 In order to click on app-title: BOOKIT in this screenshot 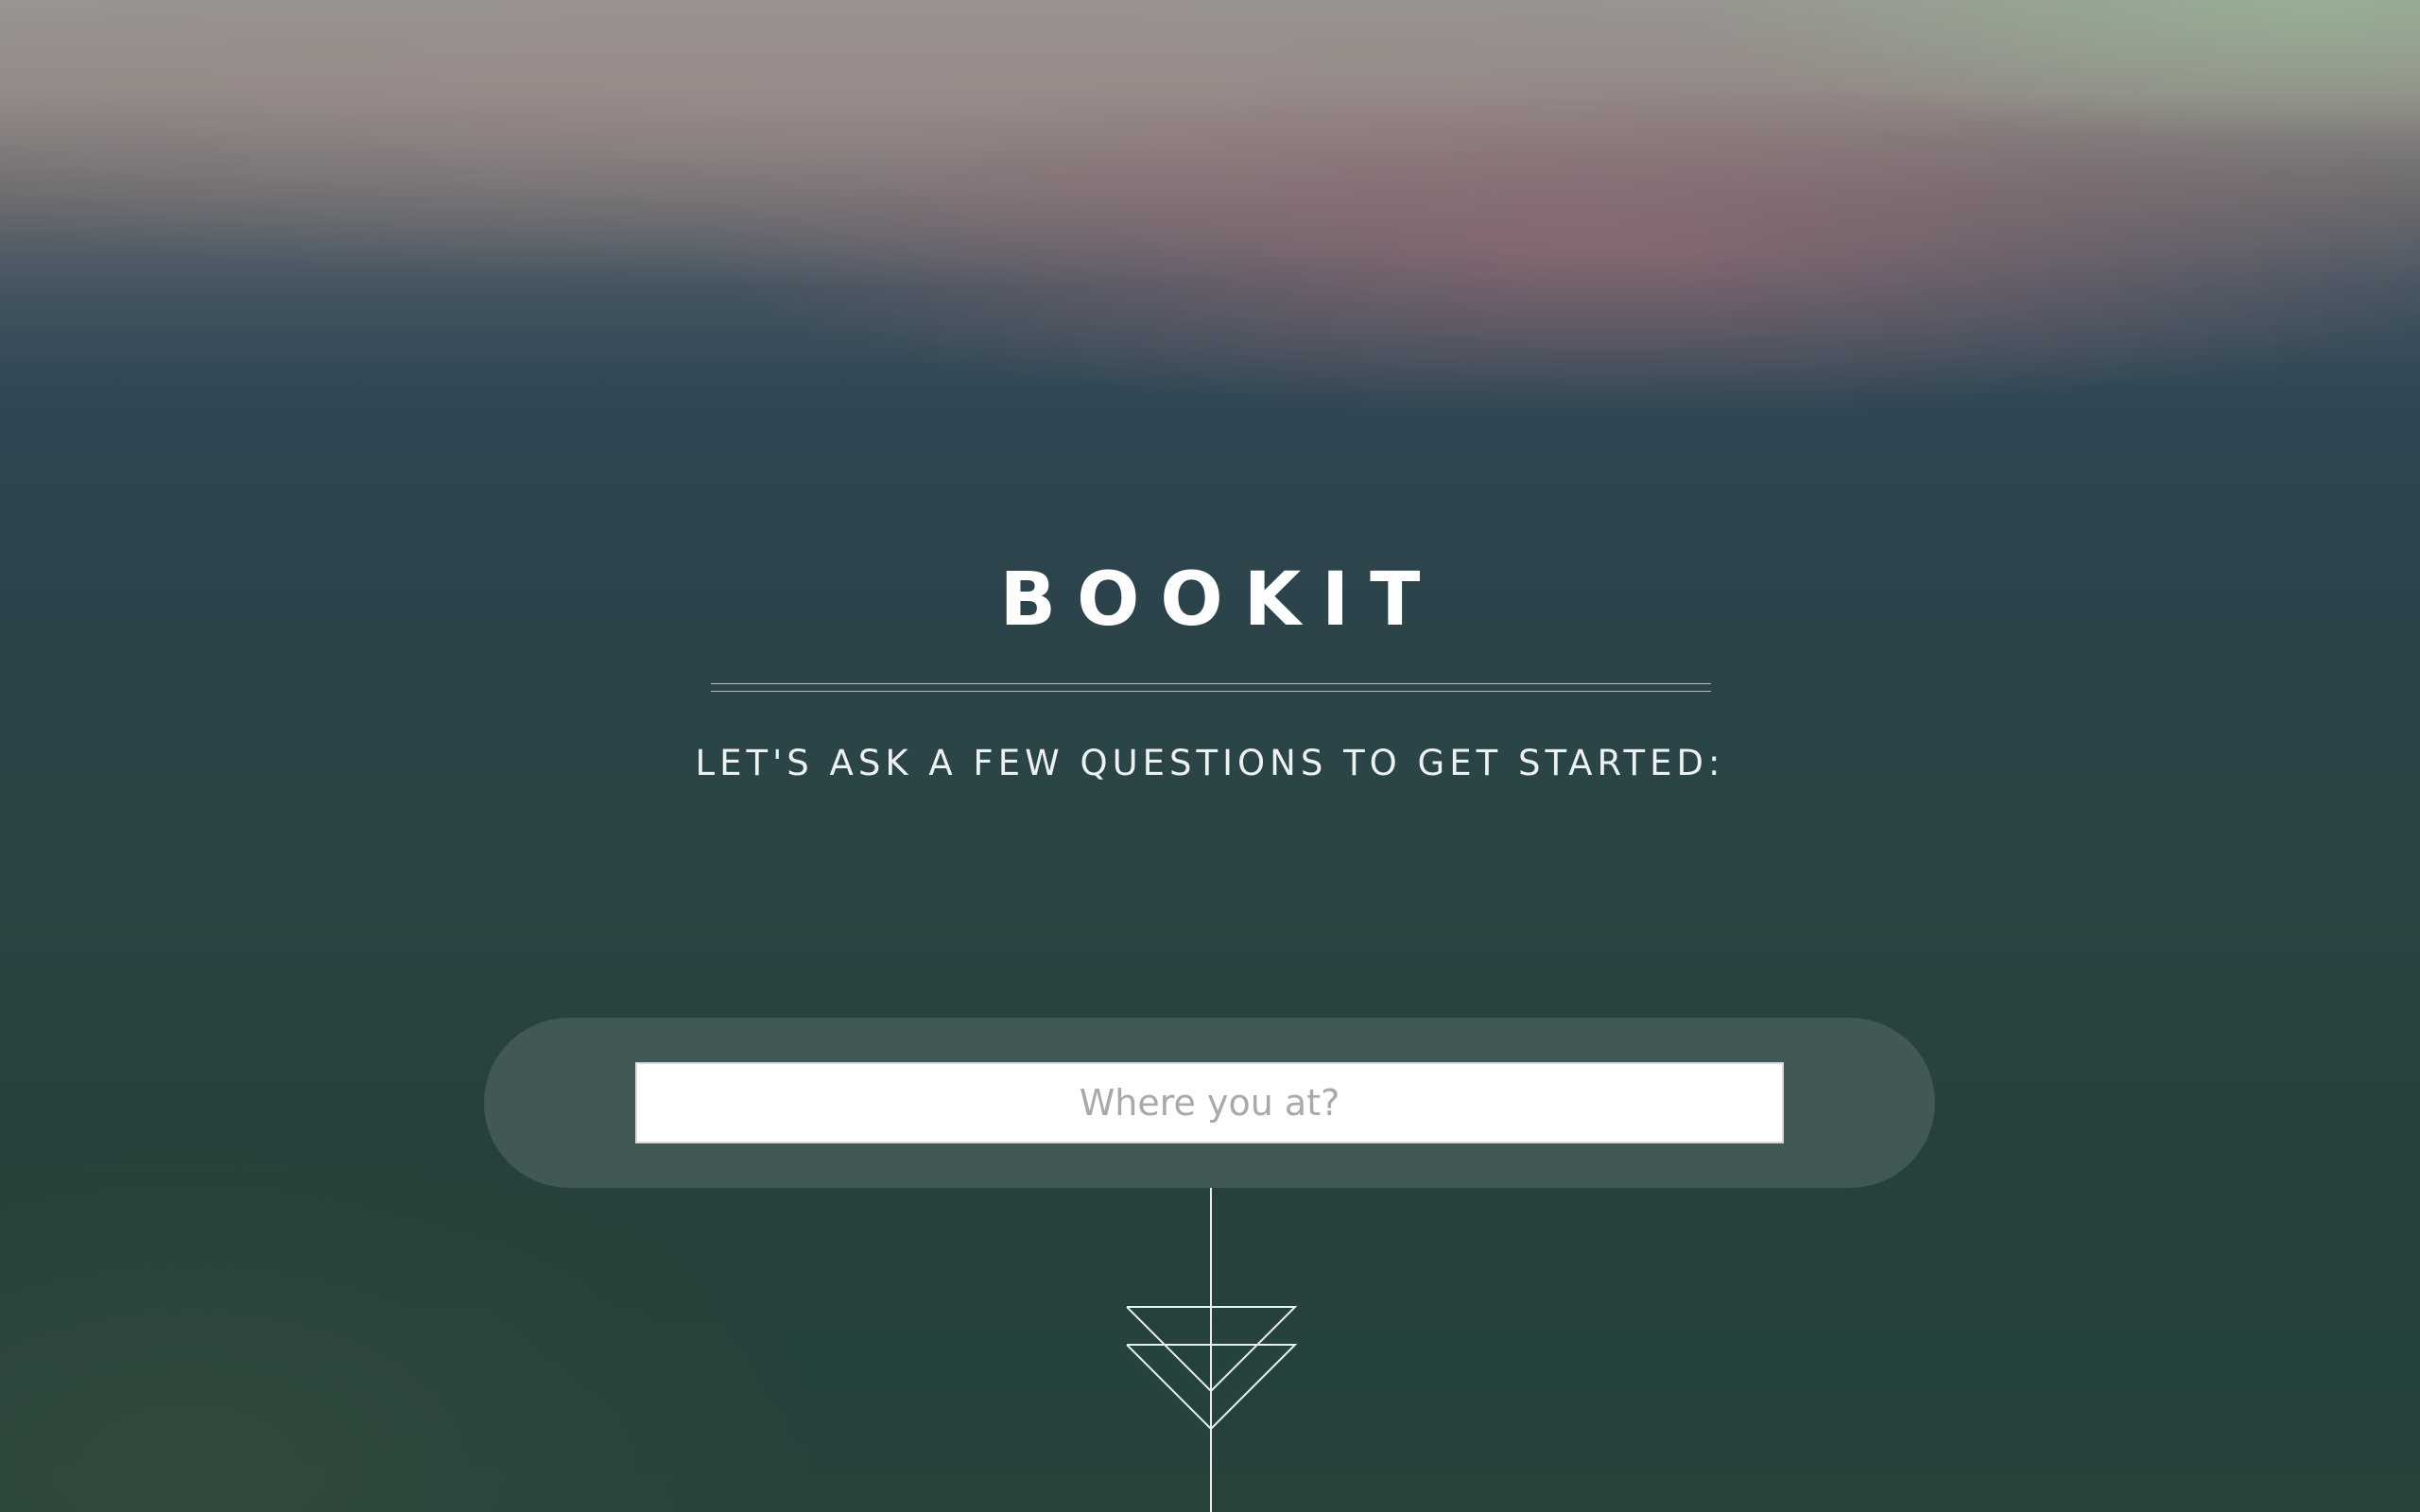, I will do `click(1220, 600)`.